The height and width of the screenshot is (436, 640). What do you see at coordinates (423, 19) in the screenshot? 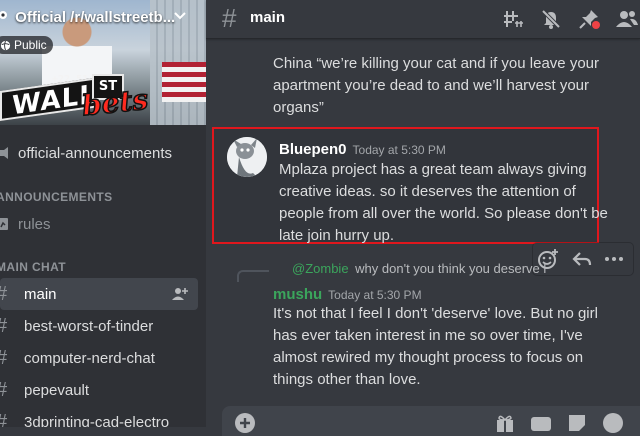
I see `channel-header: # main` at bounding box center [423, 19].